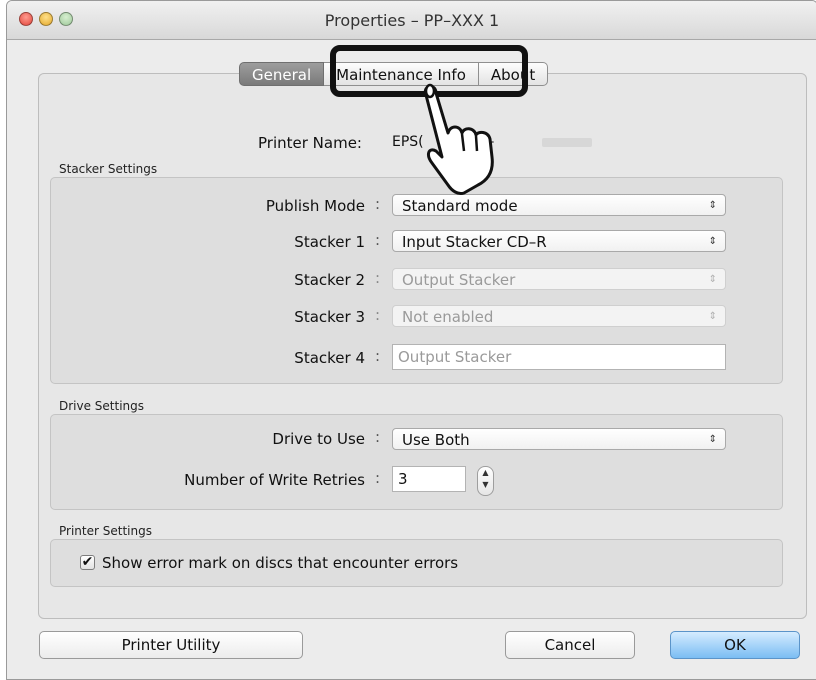 The width and height of the screenshot is (816, 680). I want to click on redacted-serial, so click(567, 142).